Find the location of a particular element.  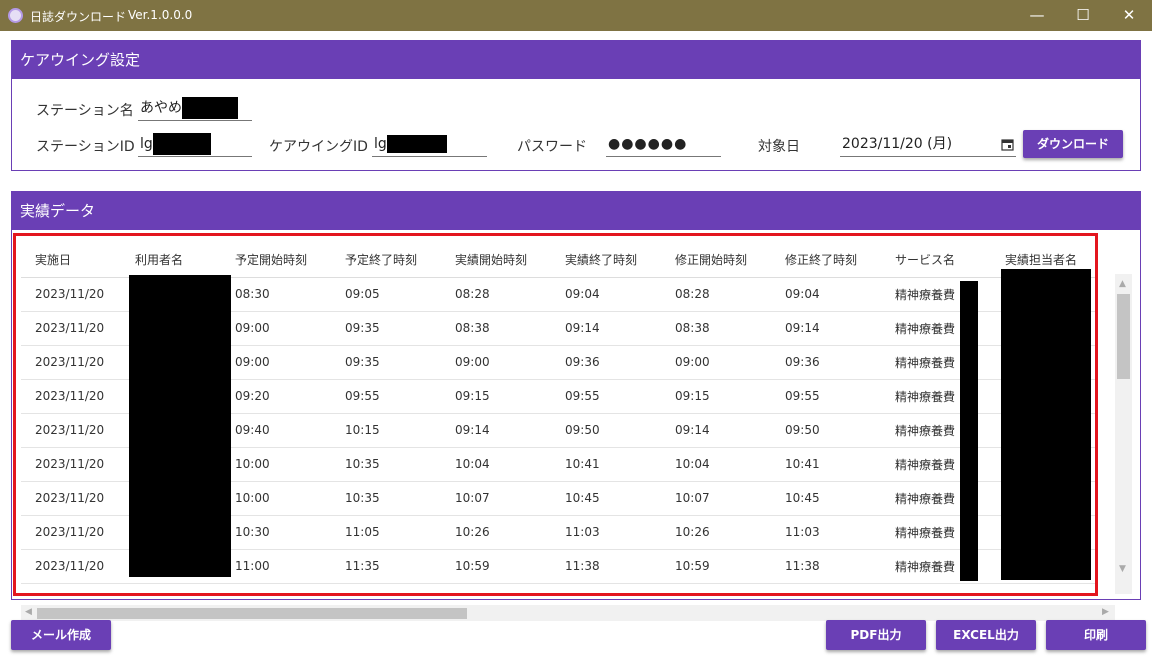

target-date-value: 2023/11/20 (月) is located at coordinates (897, 144).